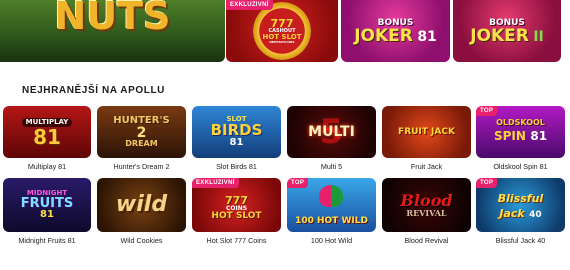 The image size is (570, 270). Describe the element at coordinates (236, 208) in the screenshot. I see `game-art: 777 COINS HOT SLOT` at that location.